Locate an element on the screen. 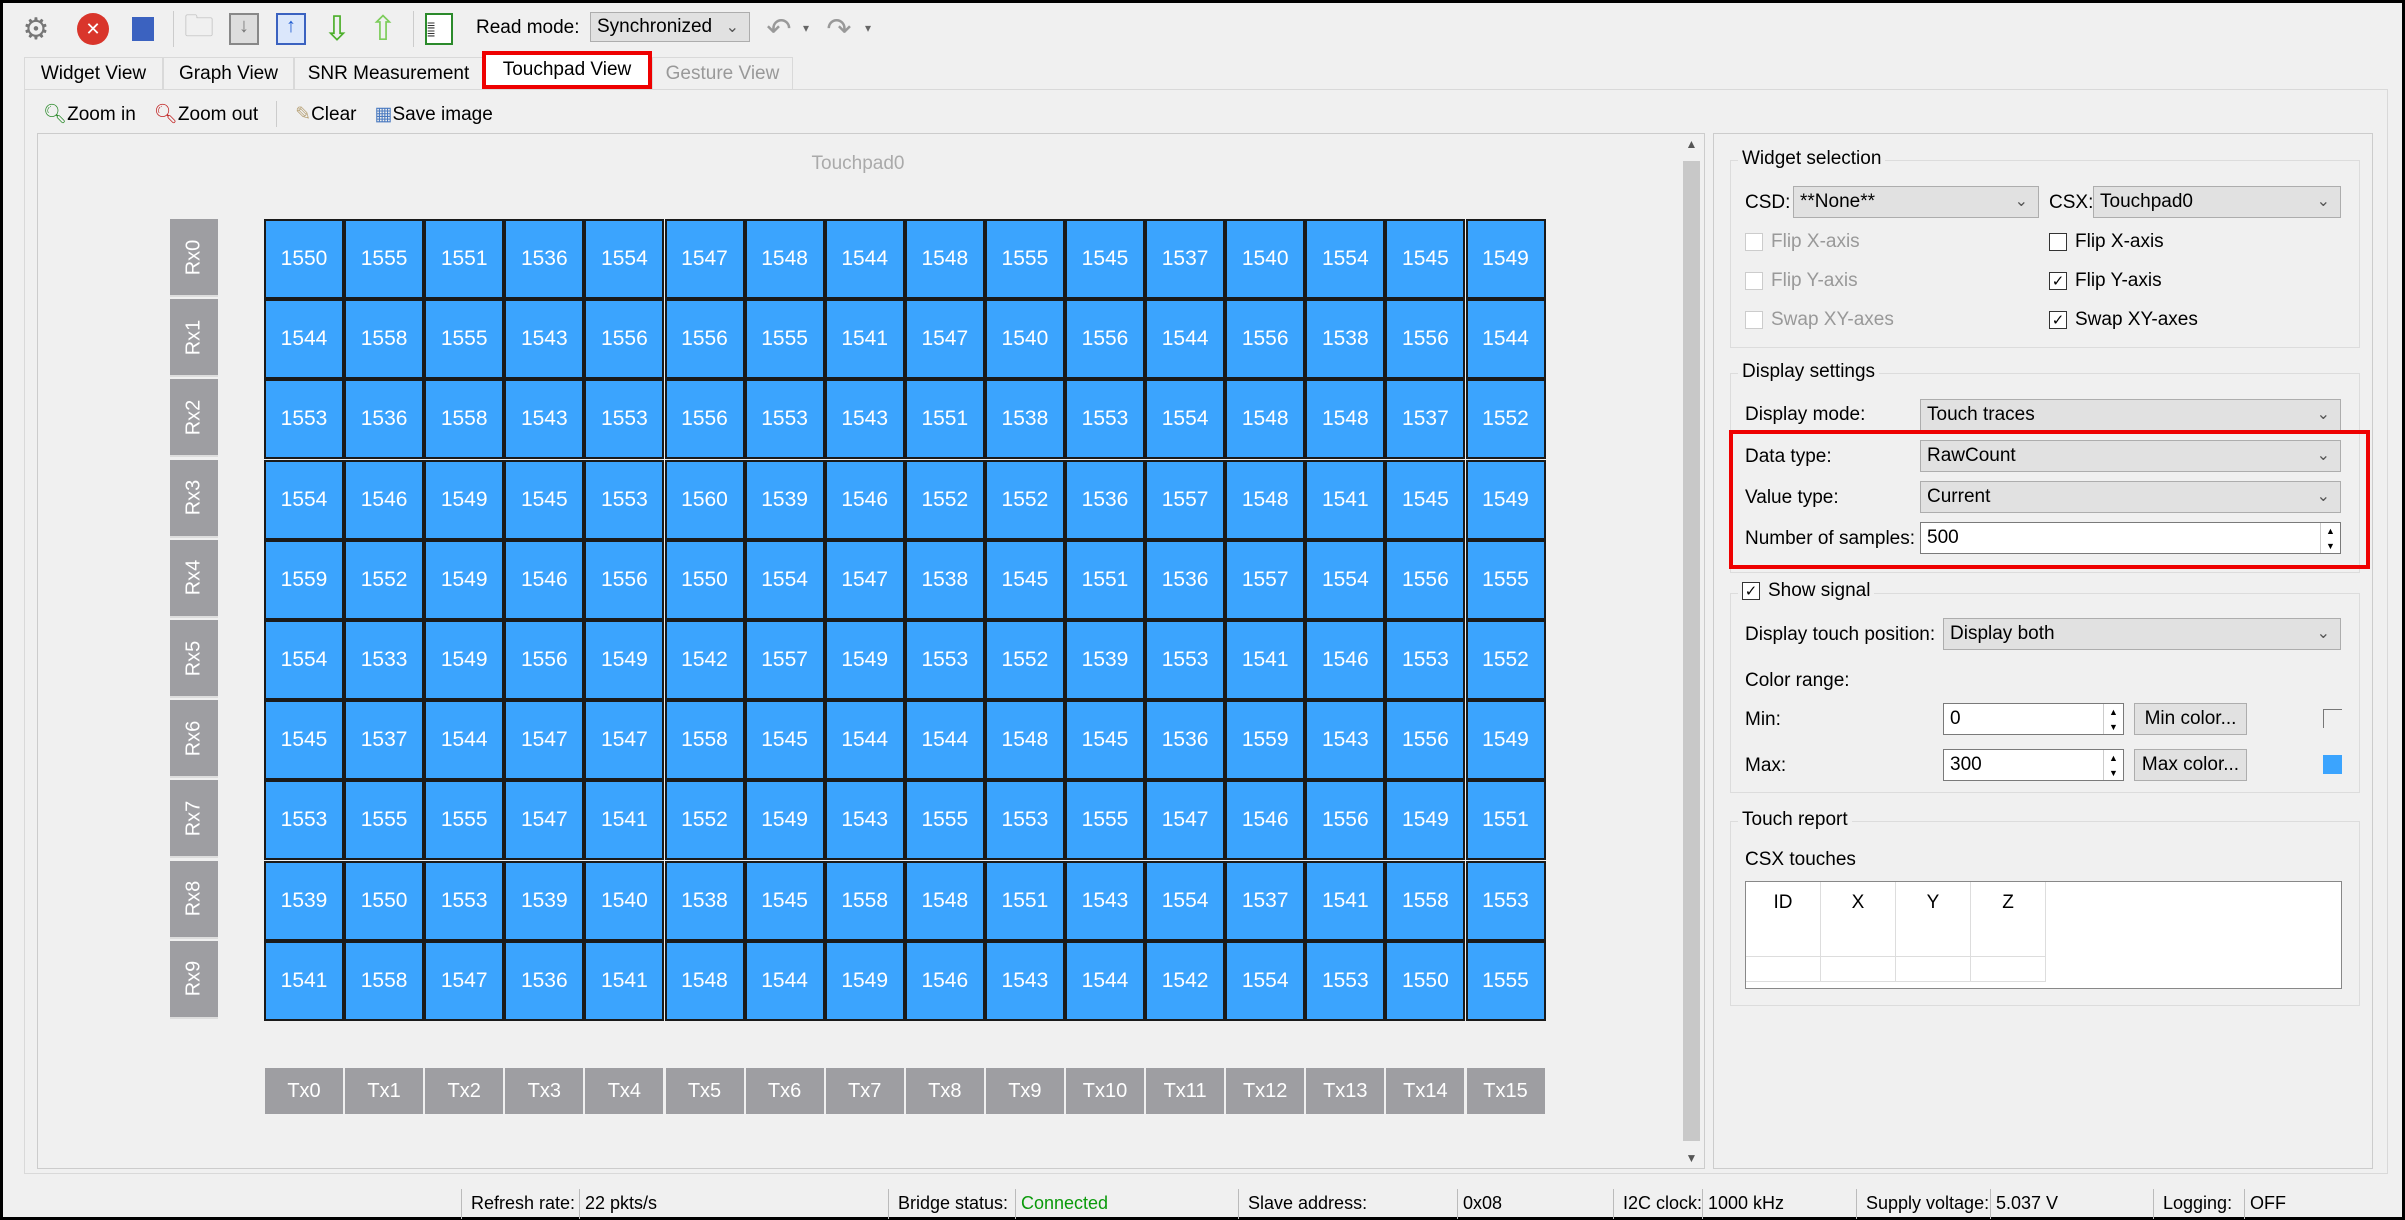  touchpad-cell: 1560 is located at coordinates (704, 499).